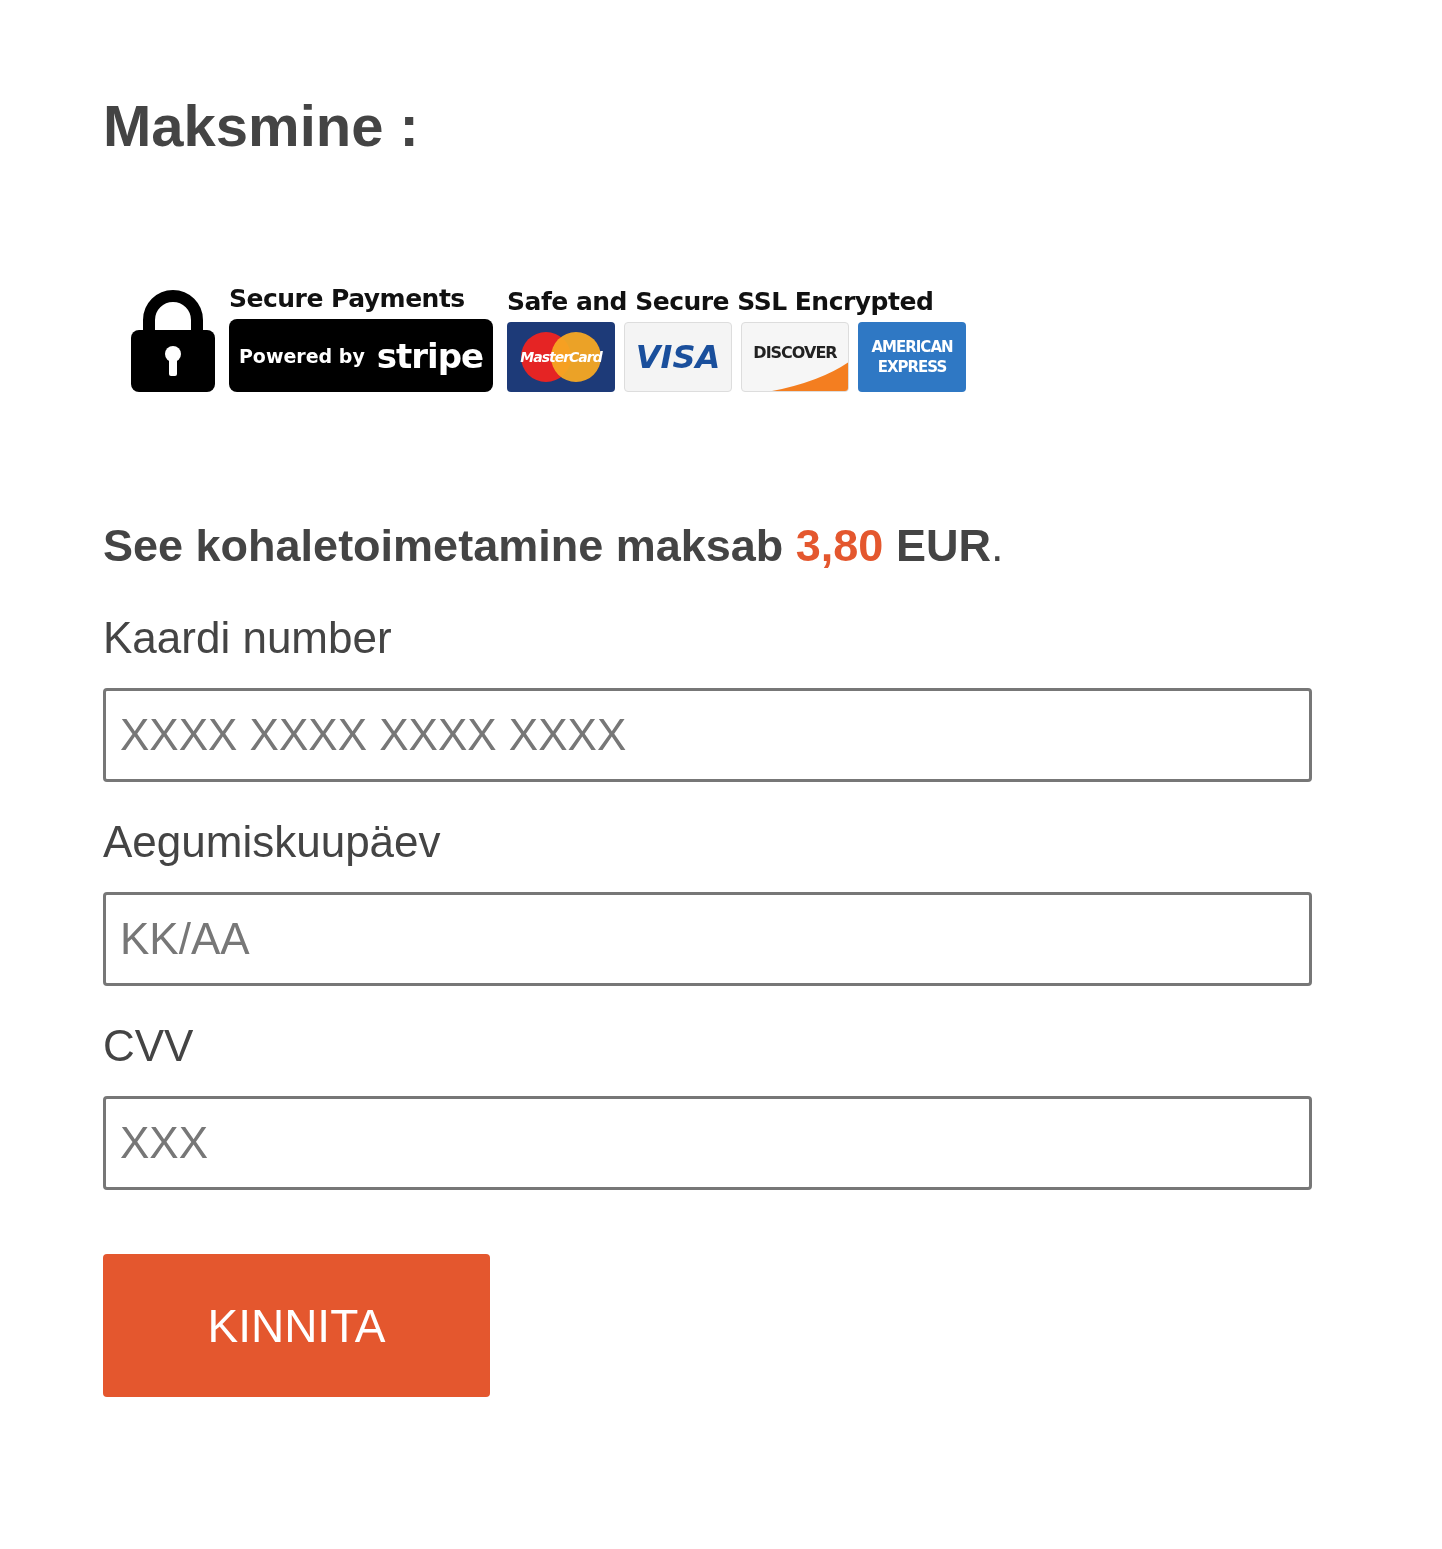 The width and height of the screenshot is (1442, 1549). I want to click on field-label: Kaardi number, so click(248, 638).